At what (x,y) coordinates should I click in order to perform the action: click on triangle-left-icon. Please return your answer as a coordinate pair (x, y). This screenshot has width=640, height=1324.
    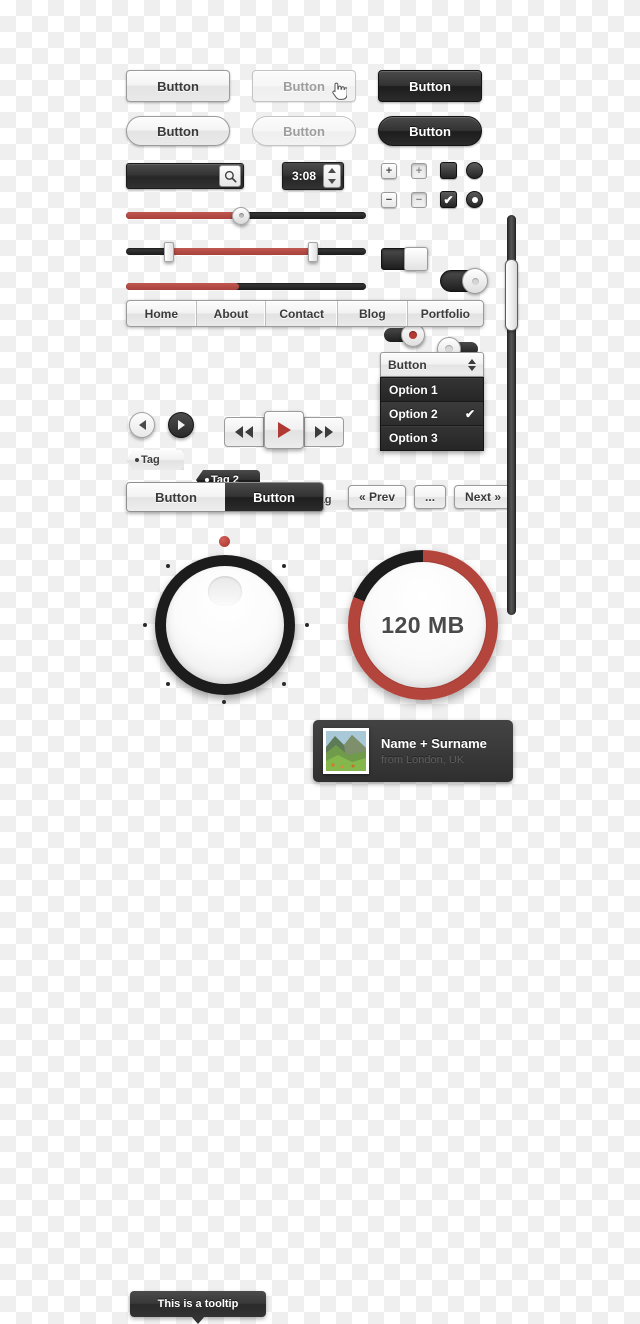
    Looking at the image, I should click on (142, 425).